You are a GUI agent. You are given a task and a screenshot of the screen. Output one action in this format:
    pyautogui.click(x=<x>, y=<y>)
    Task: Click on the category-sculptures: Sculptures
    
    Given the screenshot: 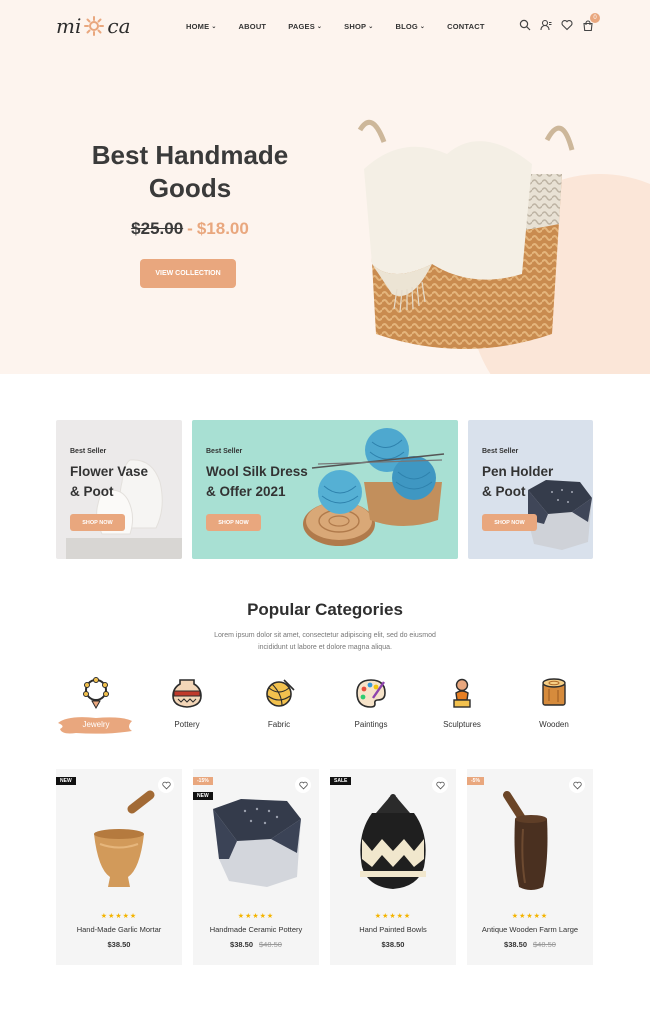 What is the action you would take?
    pyautogui.click(x=462, y=702)
    